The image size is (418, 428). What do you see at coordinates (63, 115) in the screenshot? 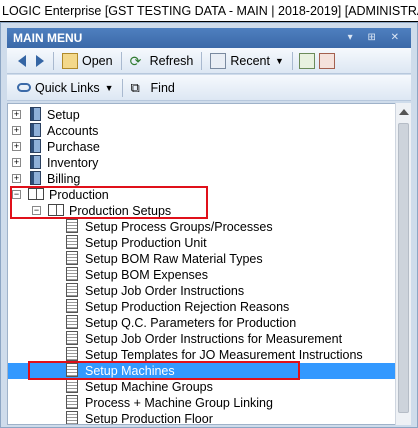
I see `tree-item-label: Setup` at bounding box center [63, 115].